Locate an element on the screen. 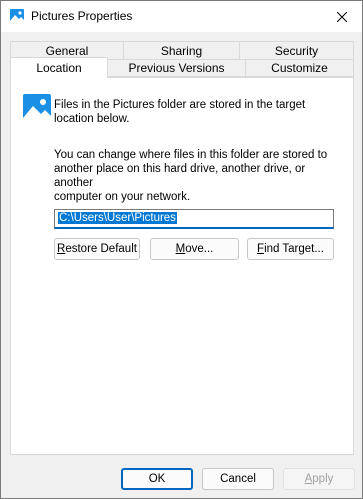 Image resolution: width=363 pixels, height=499 pixels. tab-label: Previous Versions is located at coordinates (176, 68).